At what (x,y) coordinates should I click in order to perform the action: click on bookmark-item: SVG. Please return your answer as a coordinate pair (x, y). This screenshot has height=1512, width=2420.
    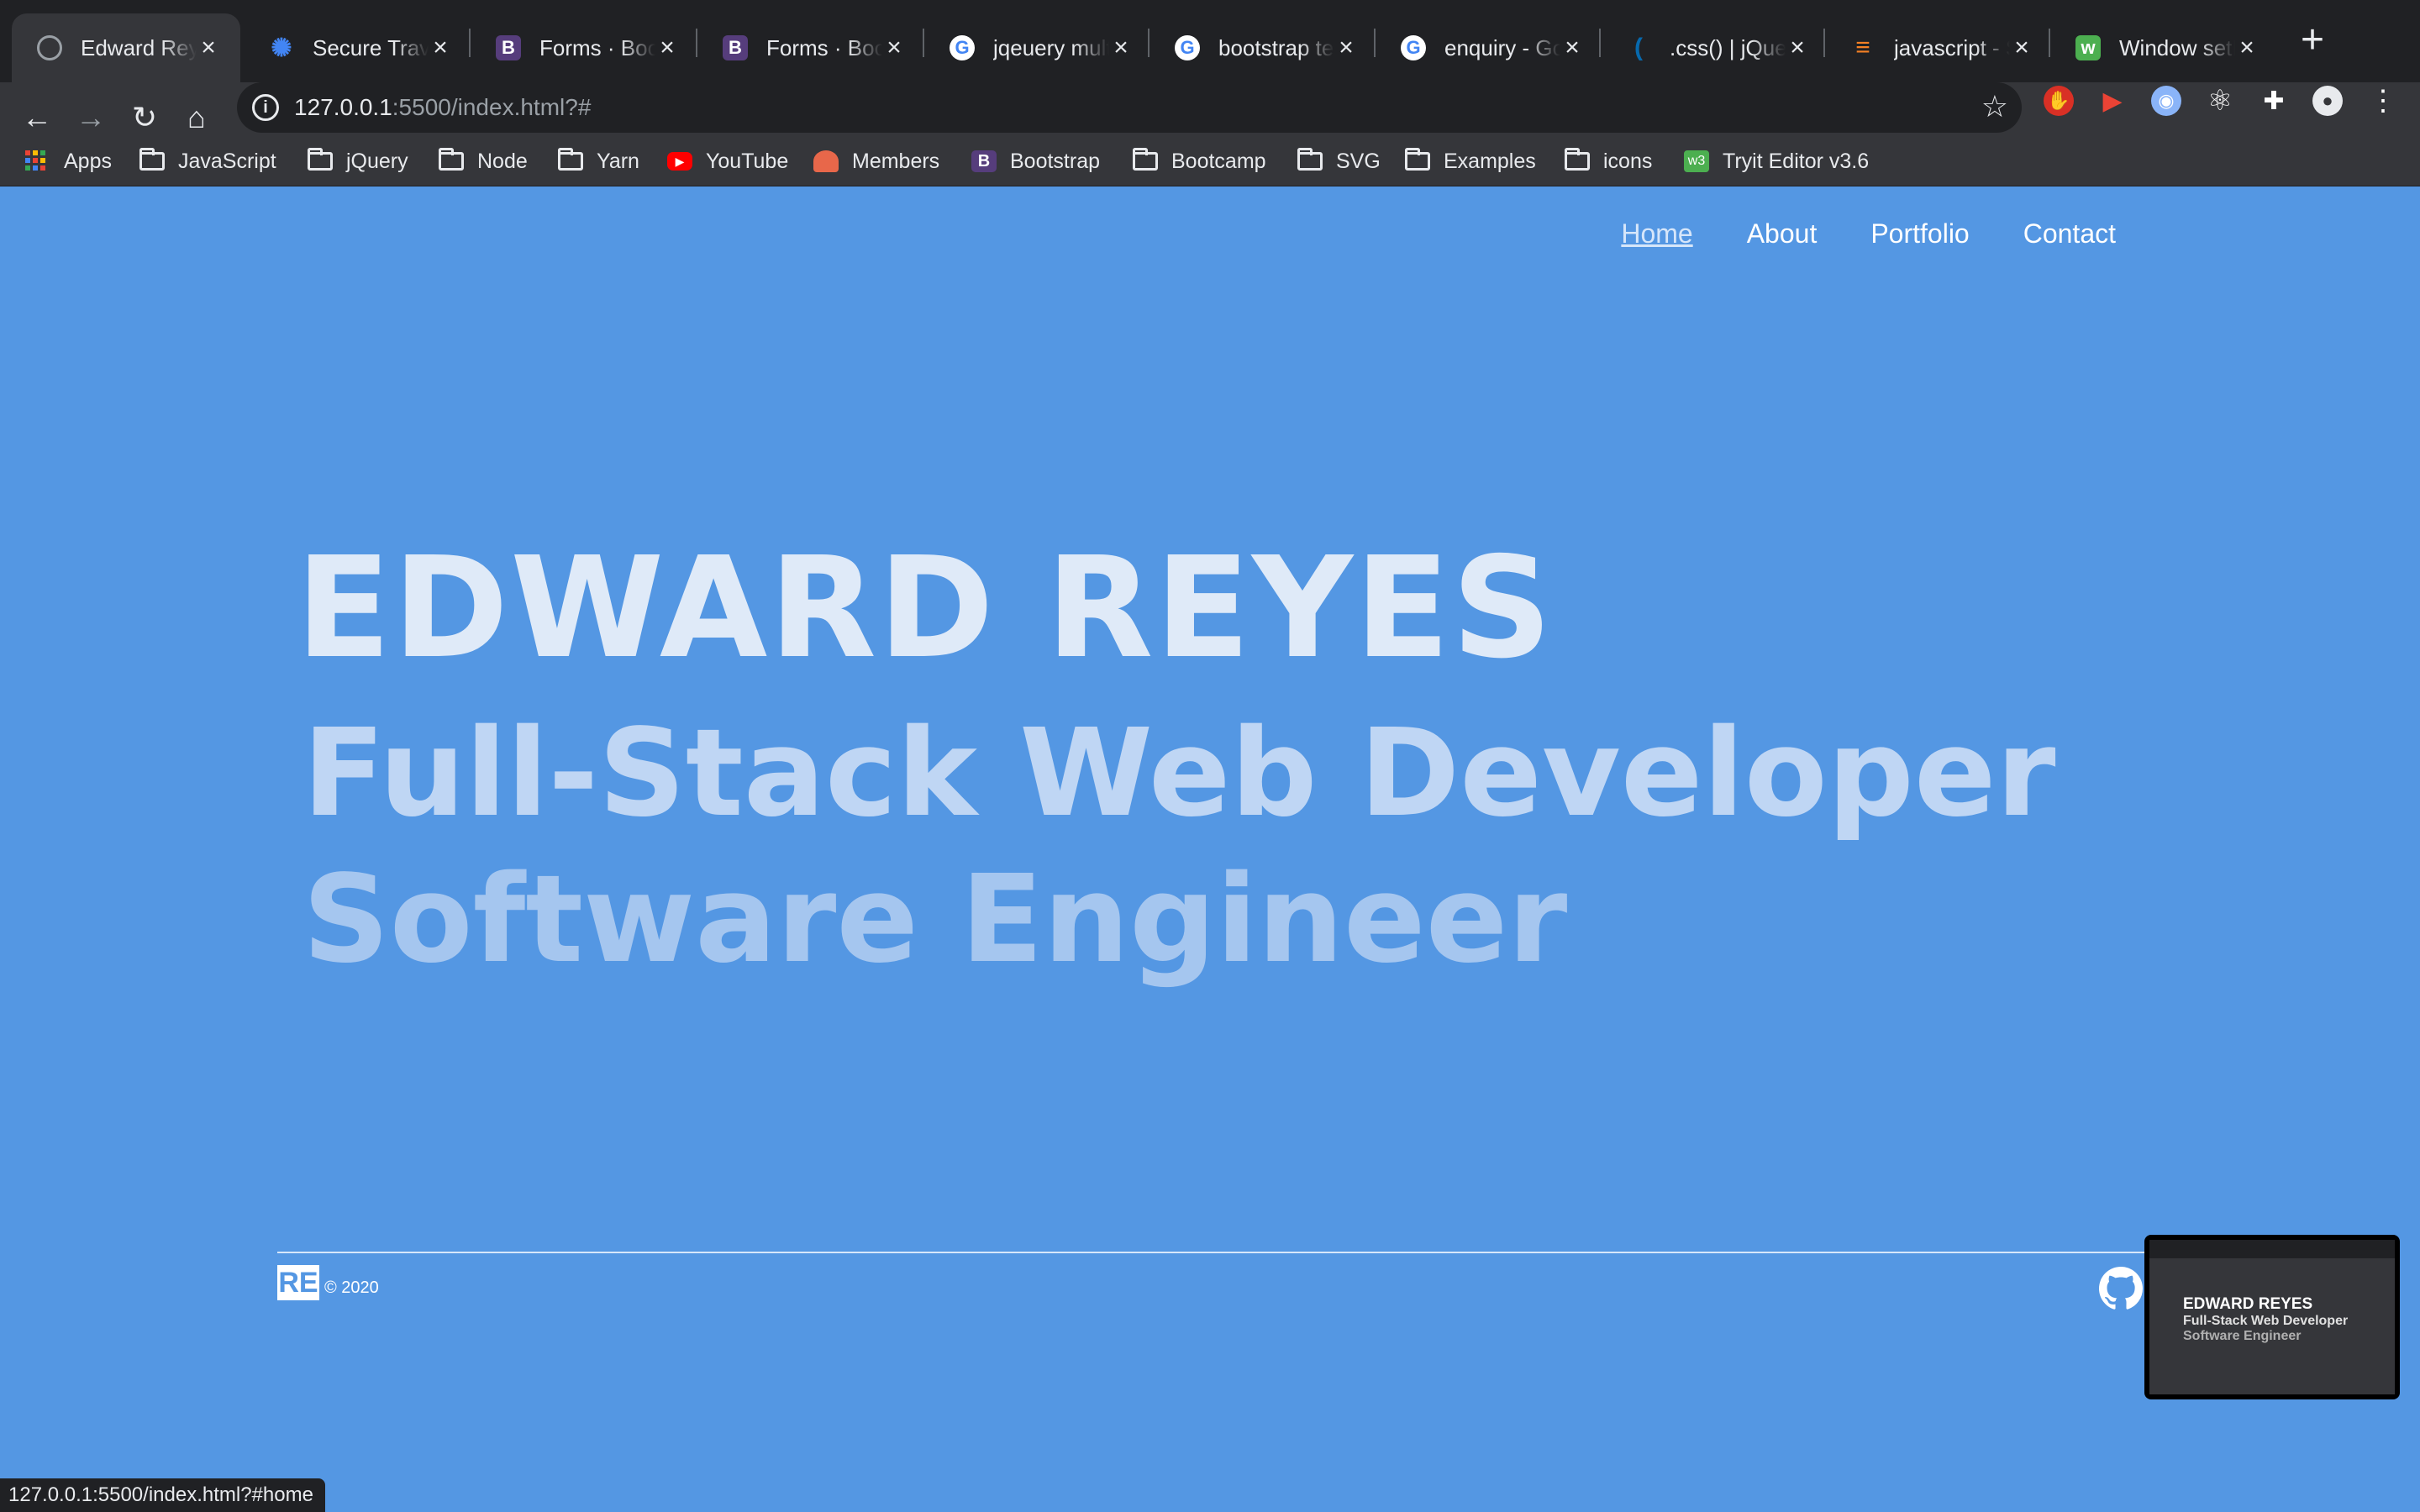
    Looking at the image, I should click on (1339, 161).